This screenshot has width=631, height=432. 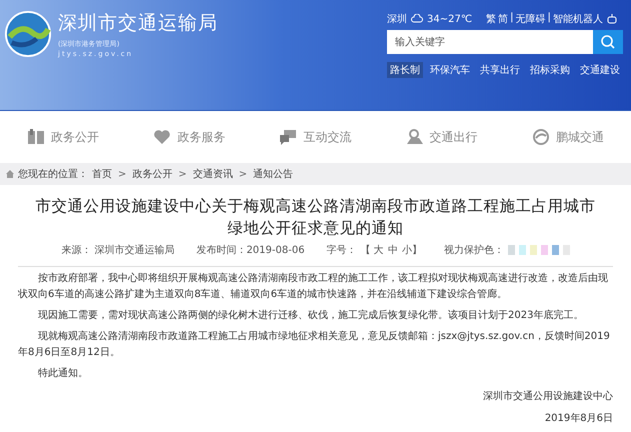 What do you see at coordinates (102, 174) in the screenshot?
I see `breadcrumb-link: 首页` at bounding box center [102, 174].